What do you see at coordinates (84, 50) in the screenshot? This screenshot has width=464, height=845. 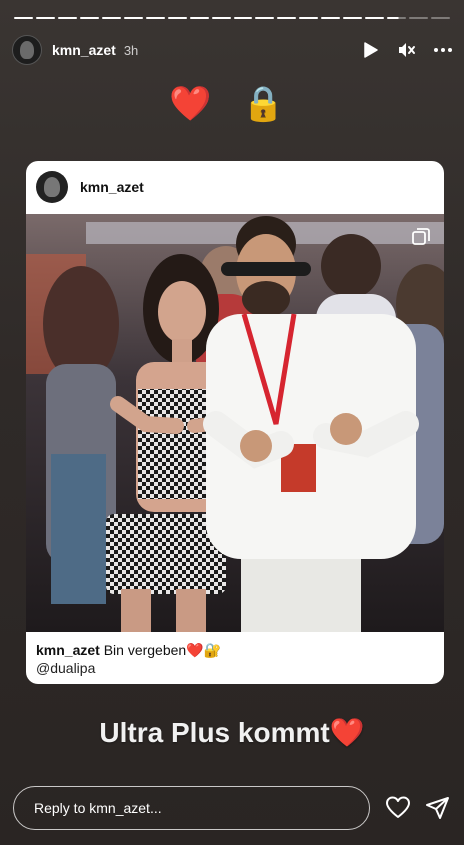 I see `story-username: kmn_azet` at bounding box center [84, 50].